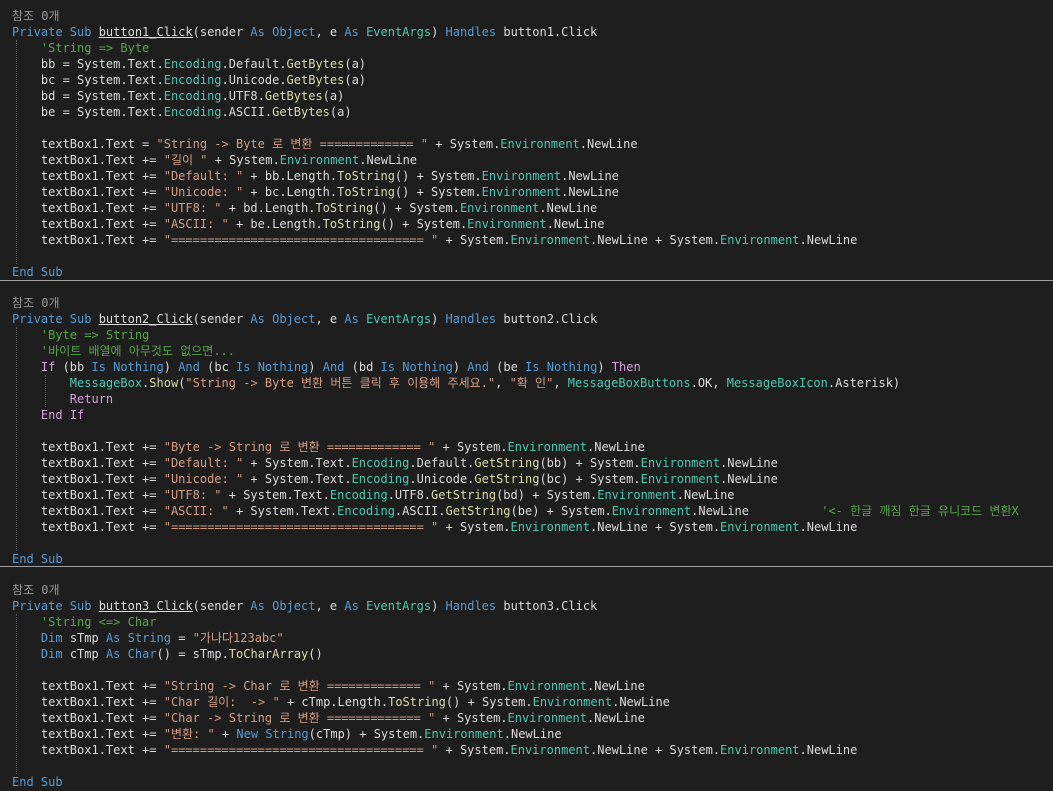 This screenshot has height=791, width=1053. What do you see at coordinates (95, 48) in the screenshot?
I see `code-token: 'String => Byte` at bounding box center [95, 48].